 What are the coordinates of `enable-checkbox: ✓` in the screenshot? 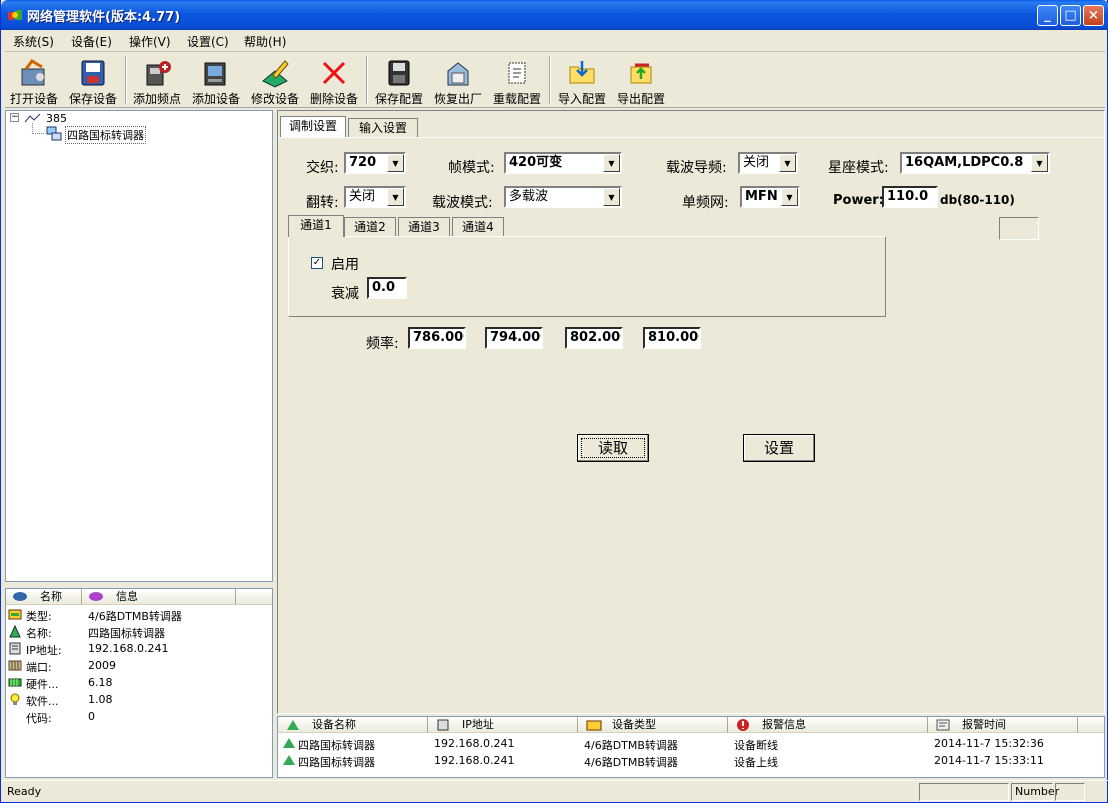 It's located at (317, 263).